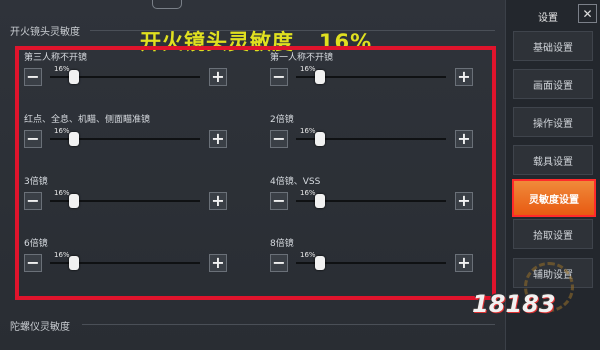  Describe the element at coordinates (553, 122) in the screenshot. I see `sidebar-item: 操作设置` at that location.